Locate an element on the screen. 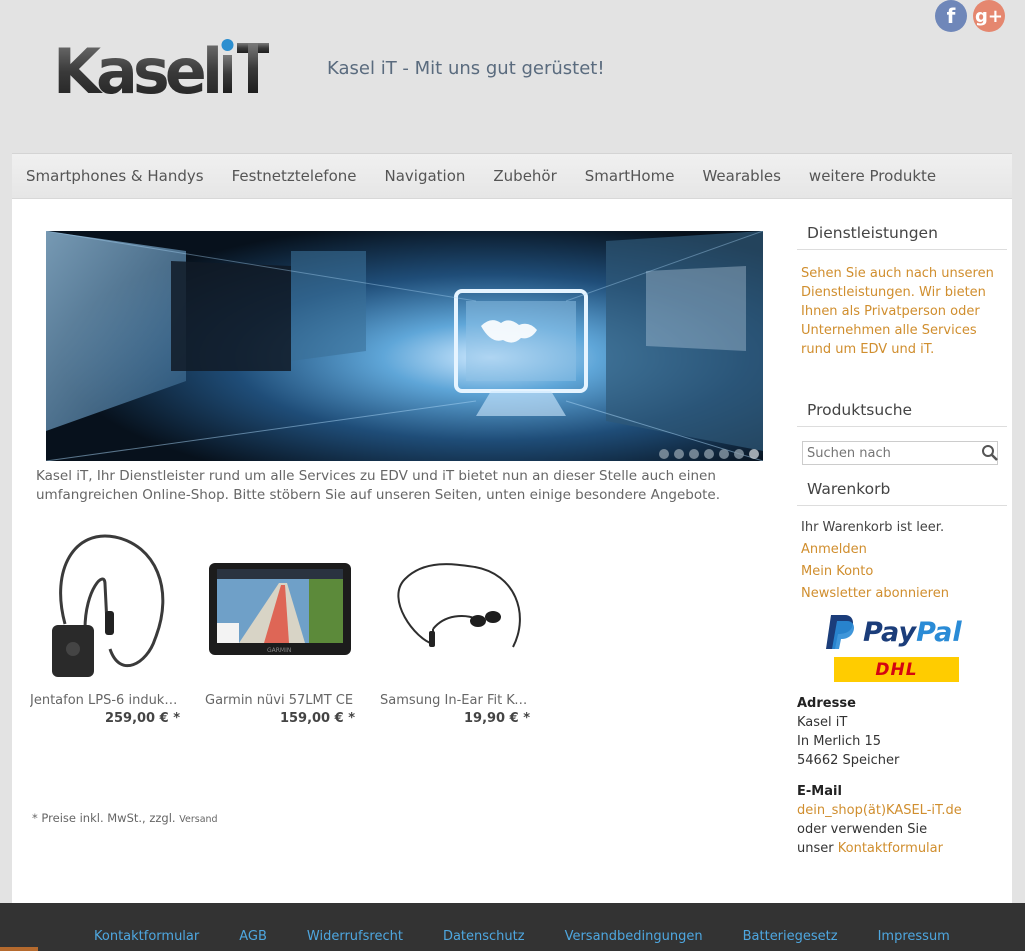 The height and width of the screenshot is (951, 1025). address-line: 54662 Speicher is located at coordinates (848, 760).